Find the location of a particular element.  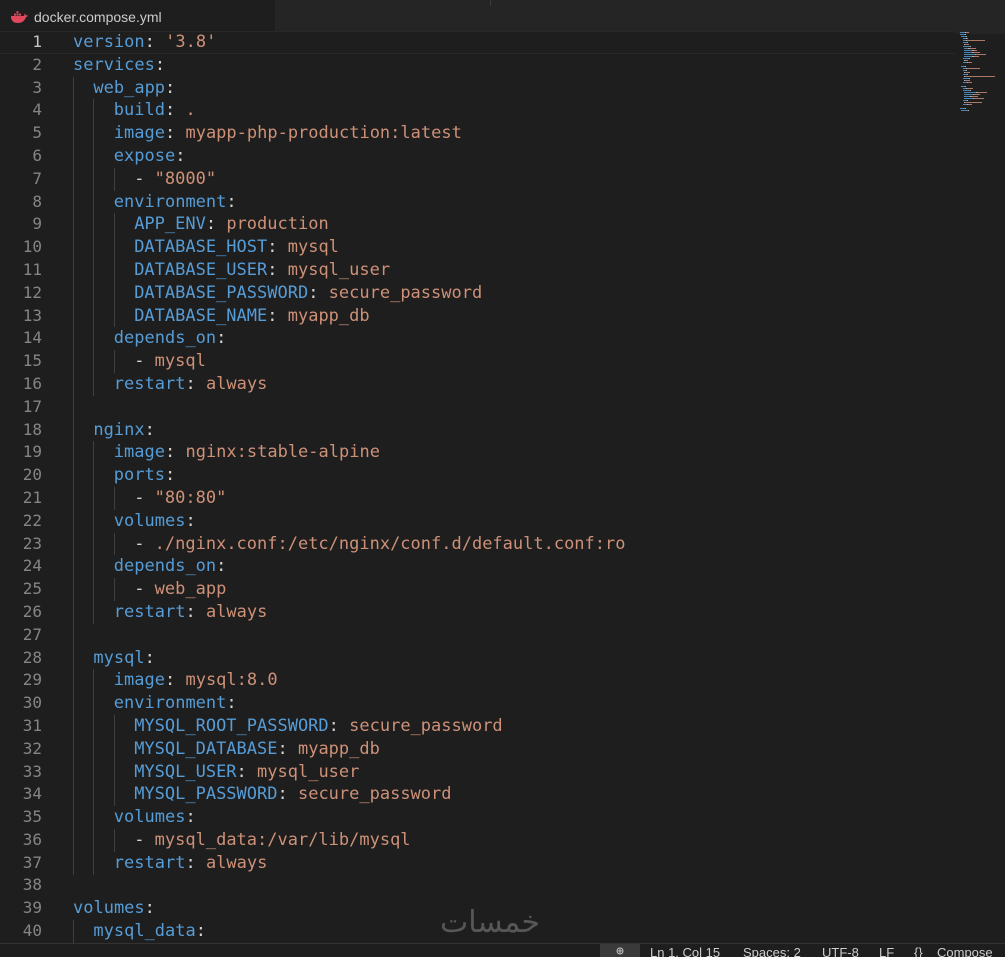

code-text: version: '3.8' is located at coordinates (144, 42).